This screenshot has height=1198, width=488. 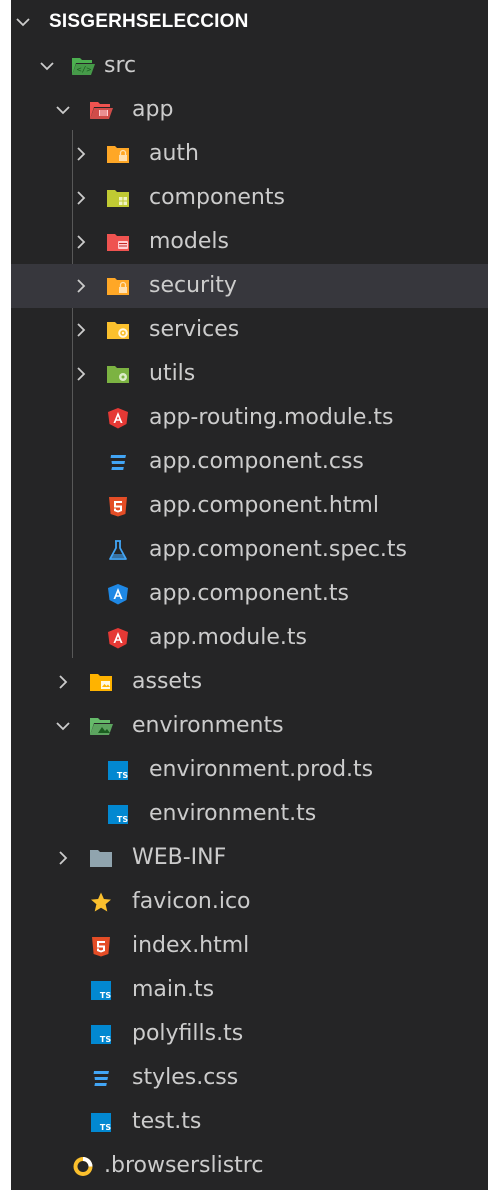 I want to click on tree-item-label: src, so click(x=120, y=65).